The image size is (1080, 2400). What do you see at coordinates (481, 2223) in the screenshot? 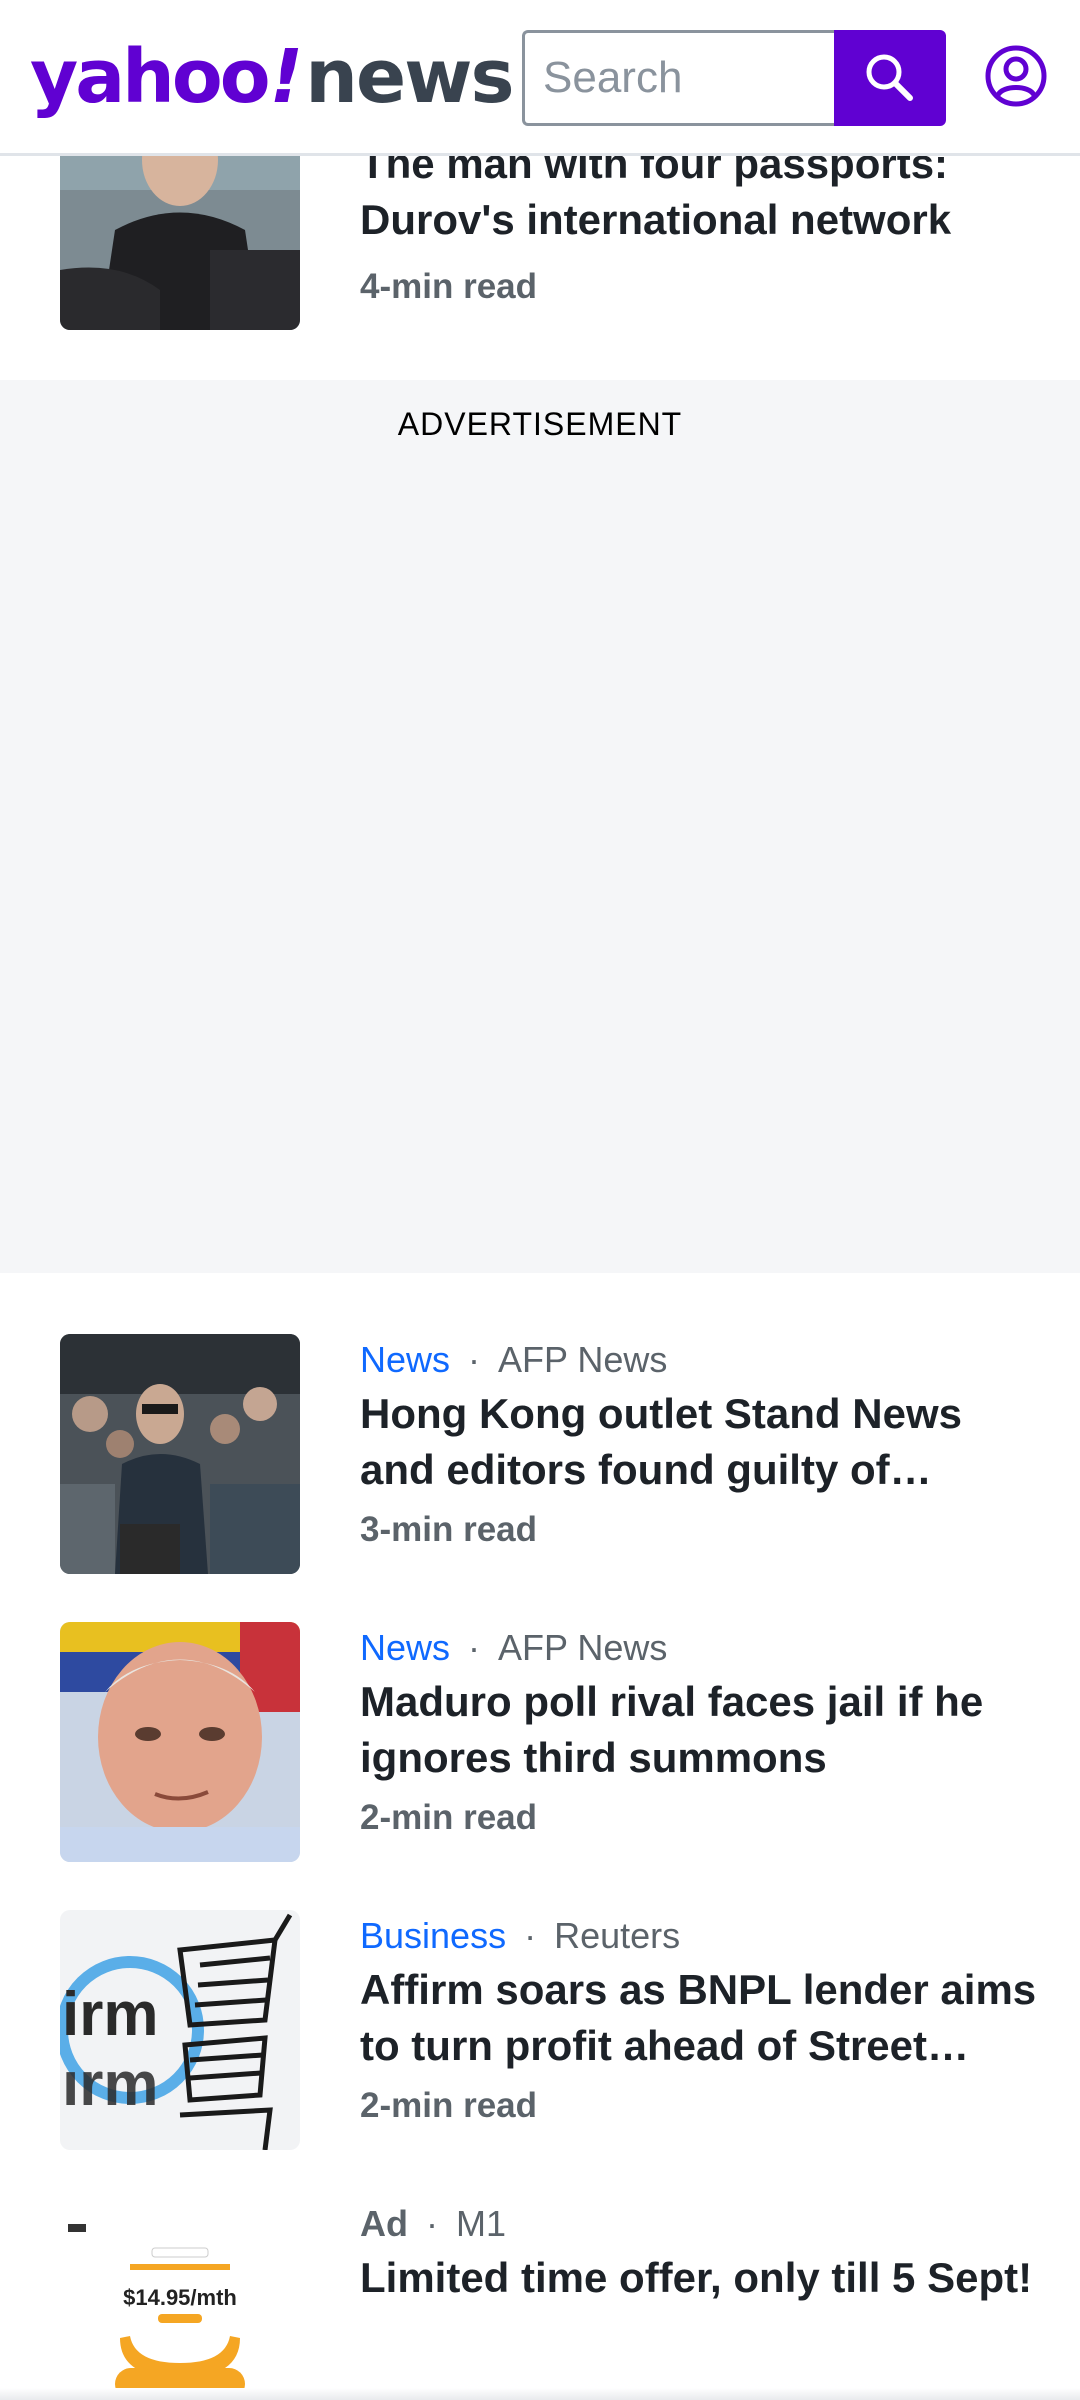
I see `advertiser-name: M1` at bounding box center [481, 2223].